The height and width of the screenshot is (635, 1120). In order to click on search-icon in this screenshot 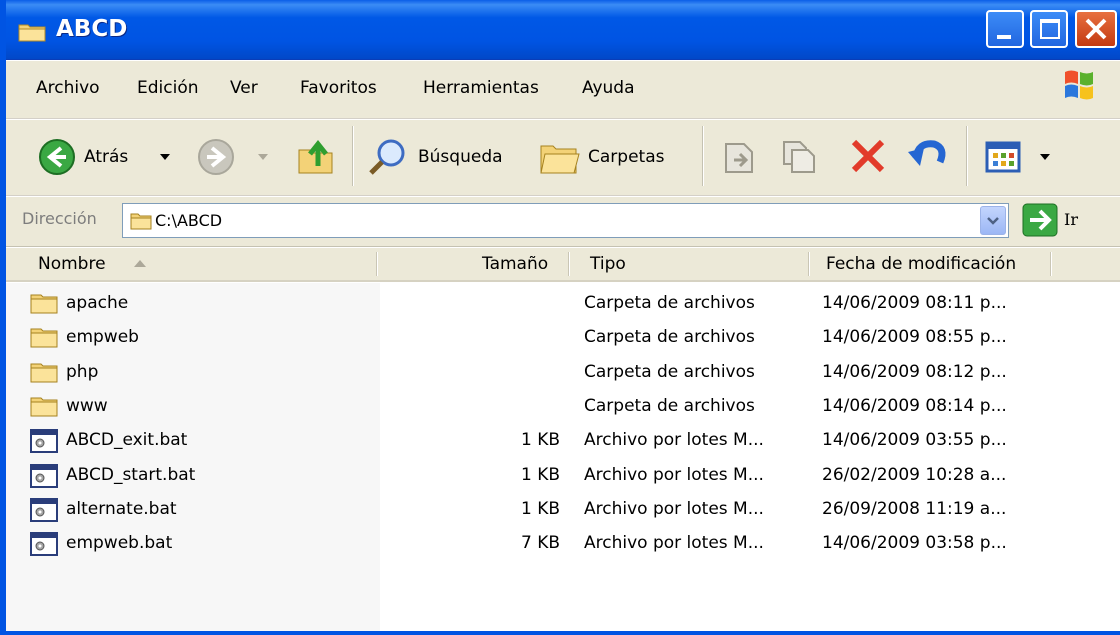, I will do `click(387, 157)`.